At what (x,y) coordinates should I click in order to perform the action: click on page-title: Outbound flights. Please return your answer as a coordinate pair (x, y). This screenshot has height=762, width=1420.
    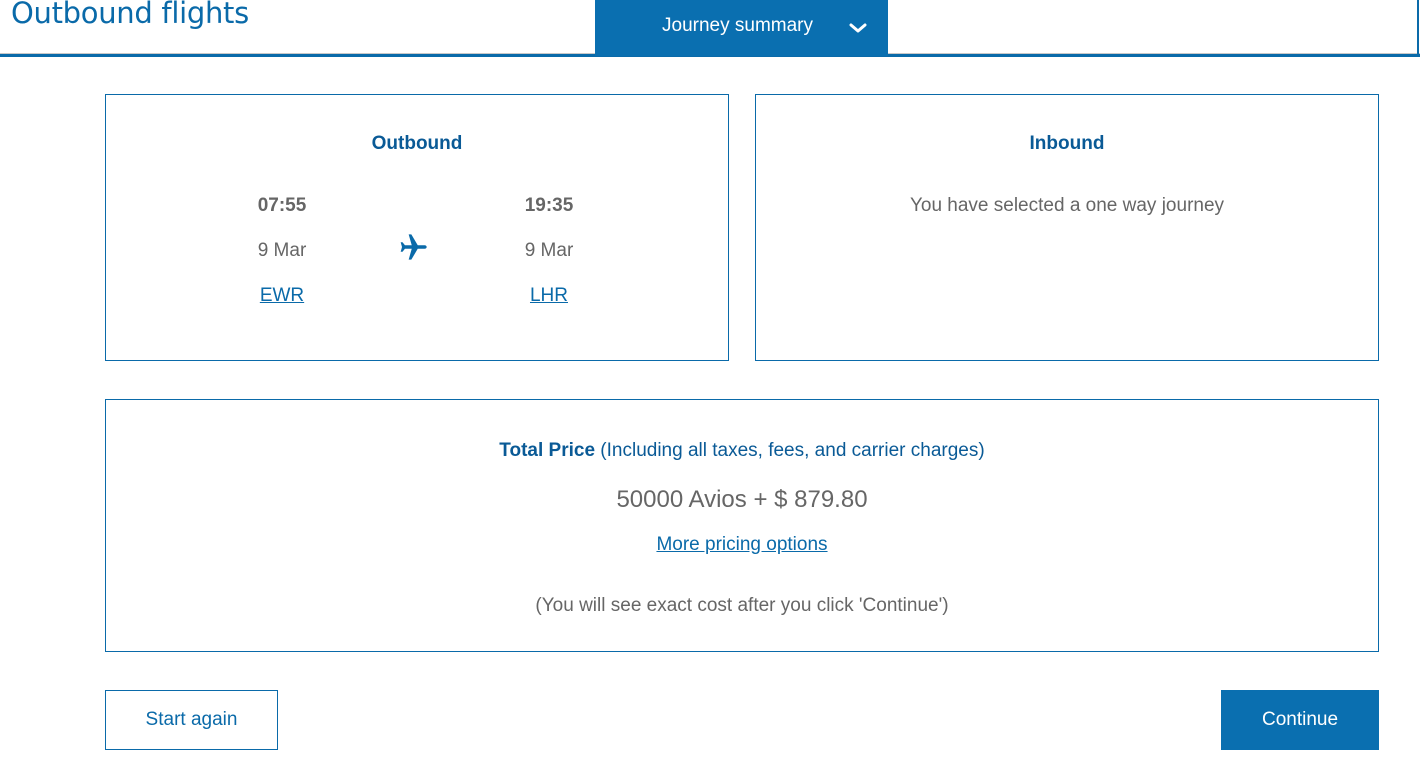
    Looking at the image, I should click on (130, 15).